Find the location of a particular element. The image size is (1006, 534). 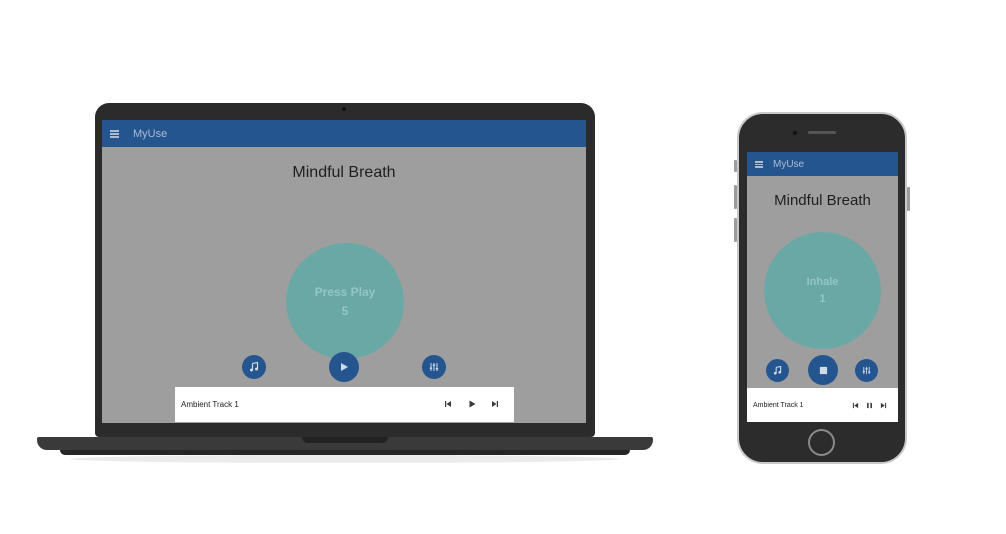

stop-icon is located at coordinates (823, 370).